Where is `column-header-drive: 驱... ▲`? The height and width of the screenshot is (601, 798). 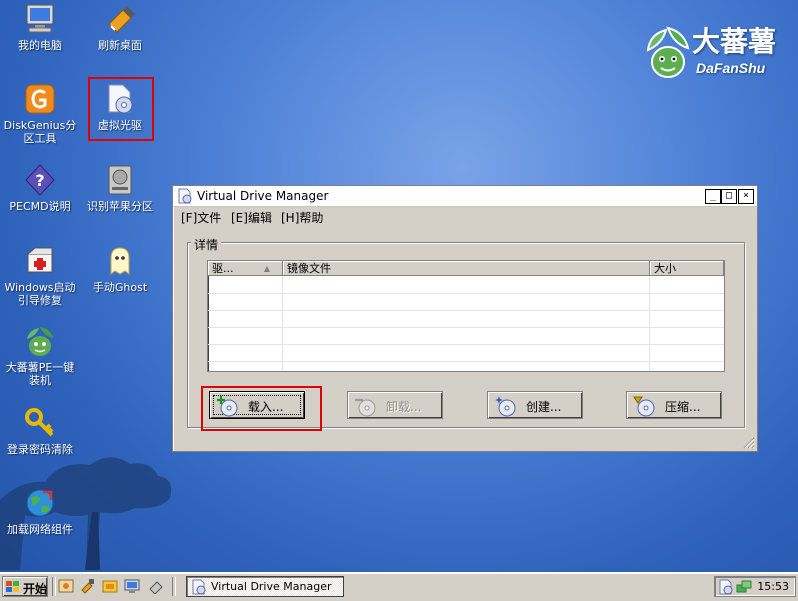
column-header-drive: 驱... ▲ is located at coordinates (245, 268).